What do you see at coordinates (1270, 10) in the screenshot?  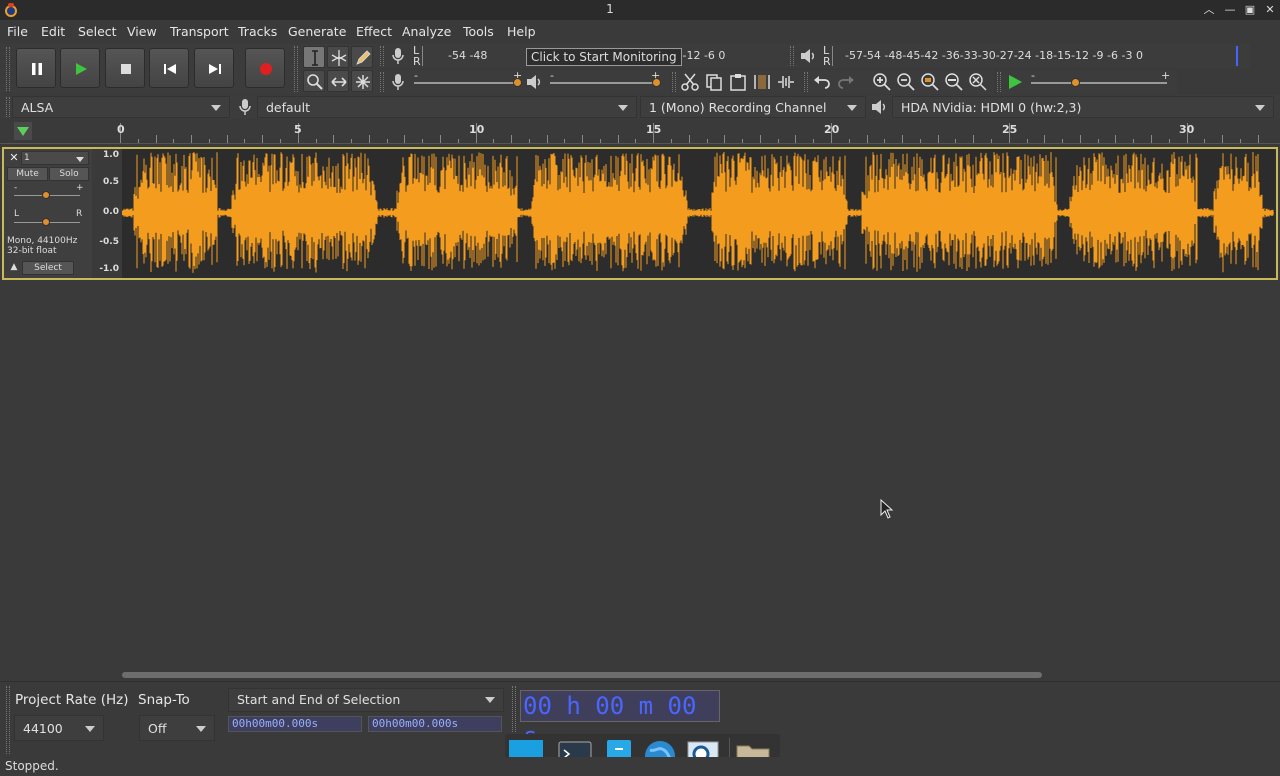 I see `close-icon: ✕` at bounding box center [1270, 10].